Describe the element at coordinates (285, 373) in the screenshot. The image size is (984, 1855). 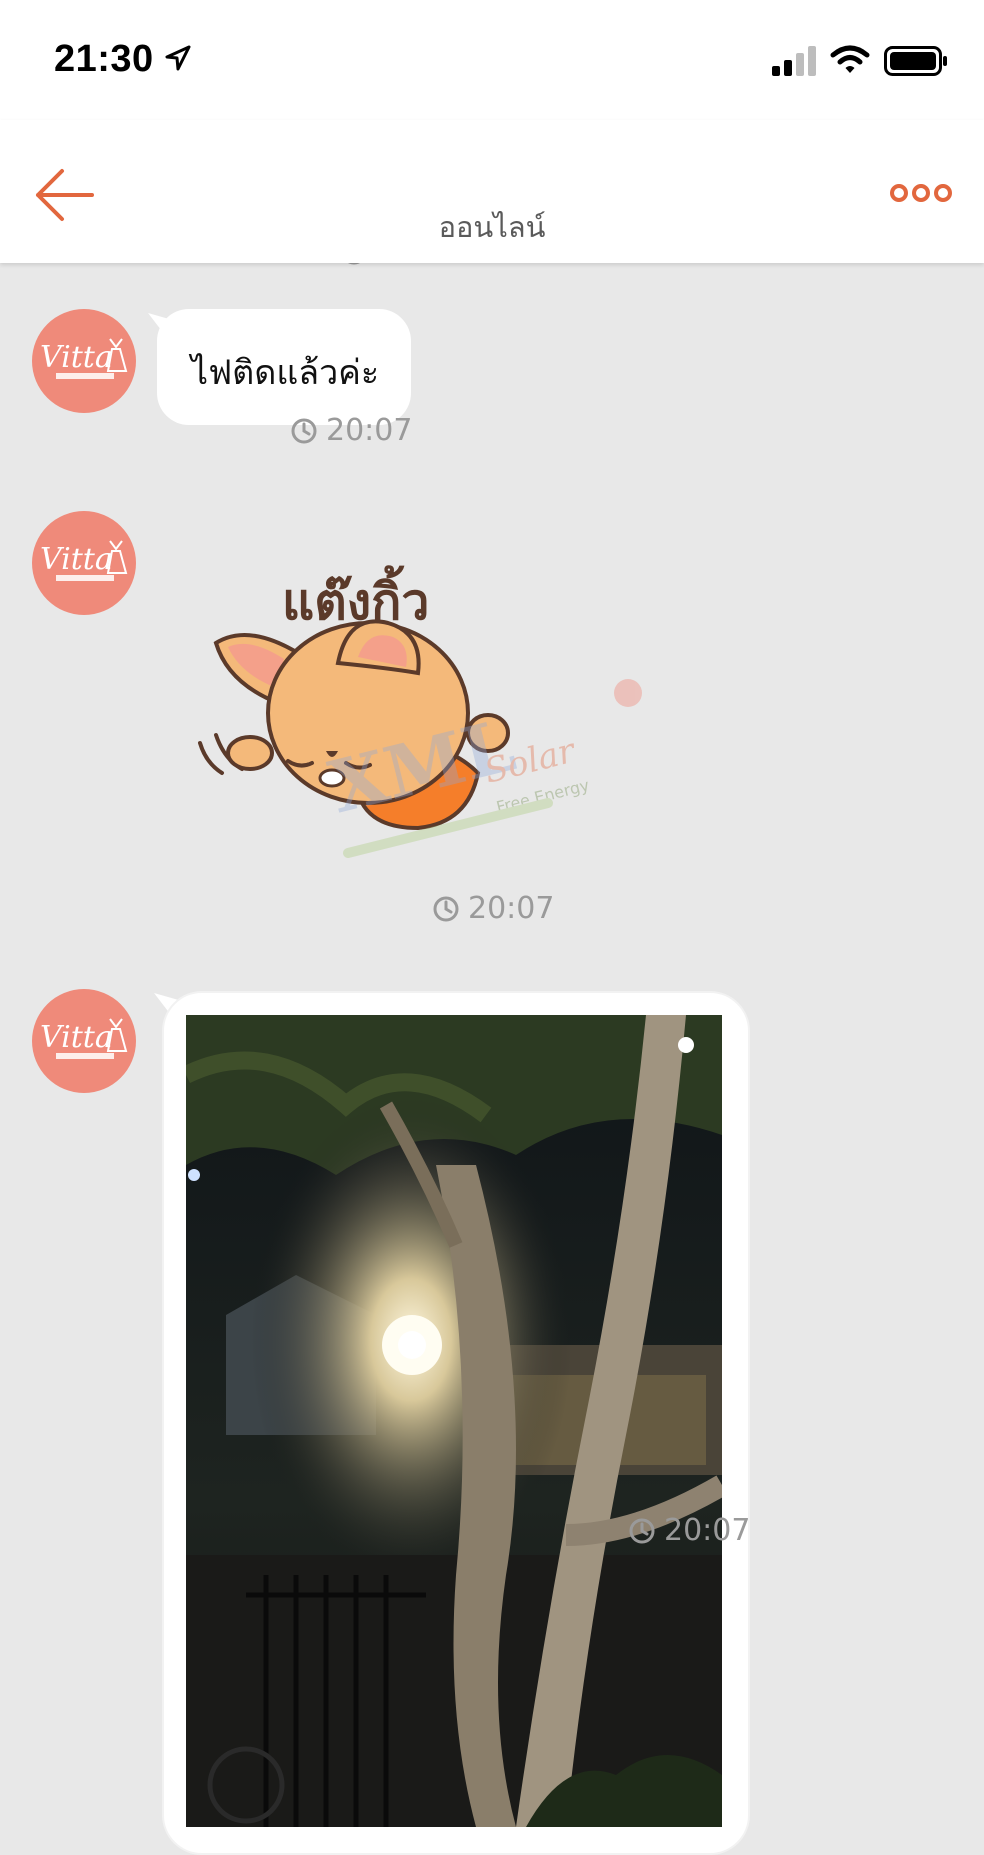
I see `message-text: ไฟติดแล้วค่ะ` at that location.